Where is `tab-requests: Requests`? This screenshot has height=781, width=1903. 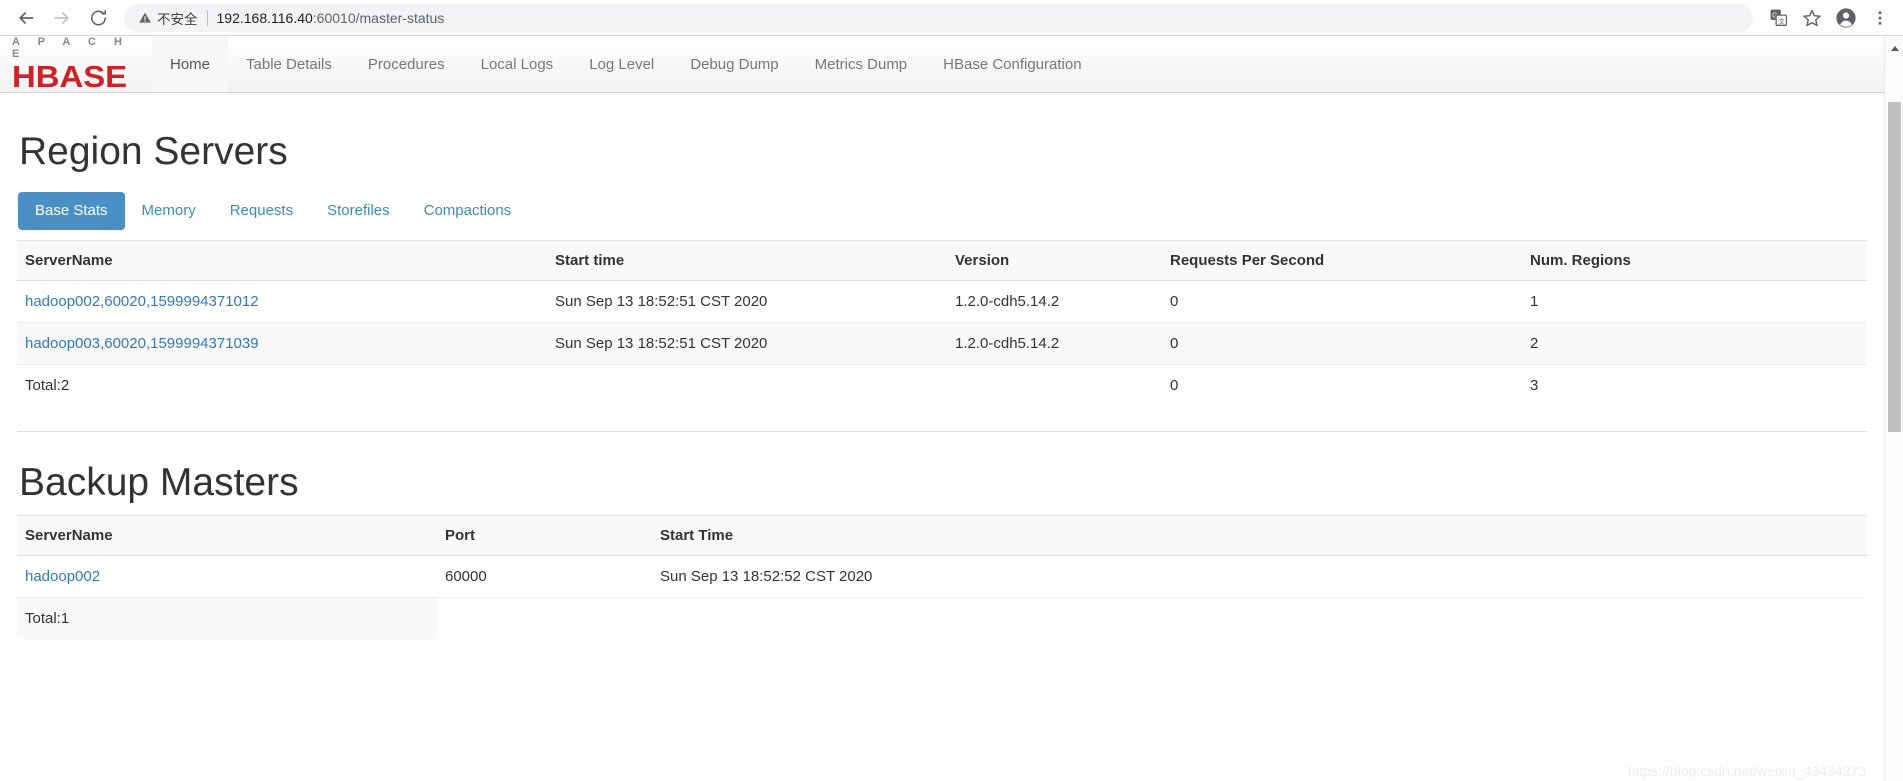
tab-requests: Requests is located at coordinates (261, 211).